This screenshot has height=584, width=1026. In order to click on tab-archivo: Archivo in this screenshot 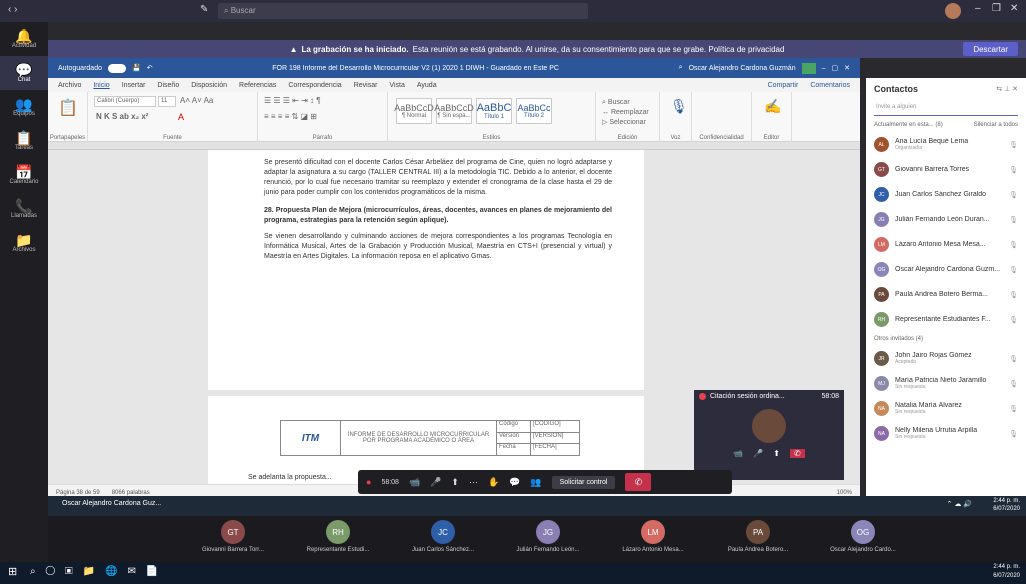, I will do `click(69, 85)`.